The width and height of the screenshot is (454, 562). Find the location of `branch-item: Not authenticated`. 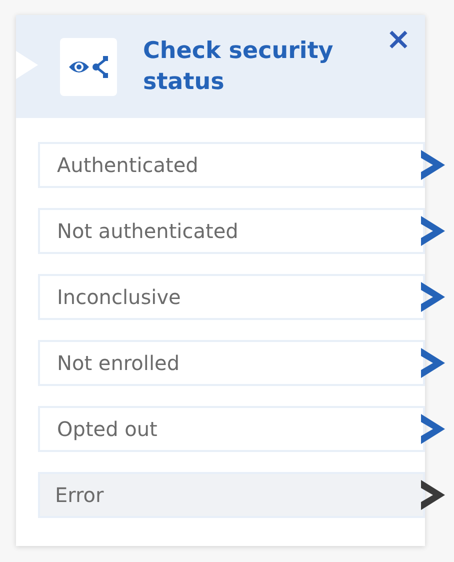

branch-item: Not authenticated is located at coordinates (231, 231).